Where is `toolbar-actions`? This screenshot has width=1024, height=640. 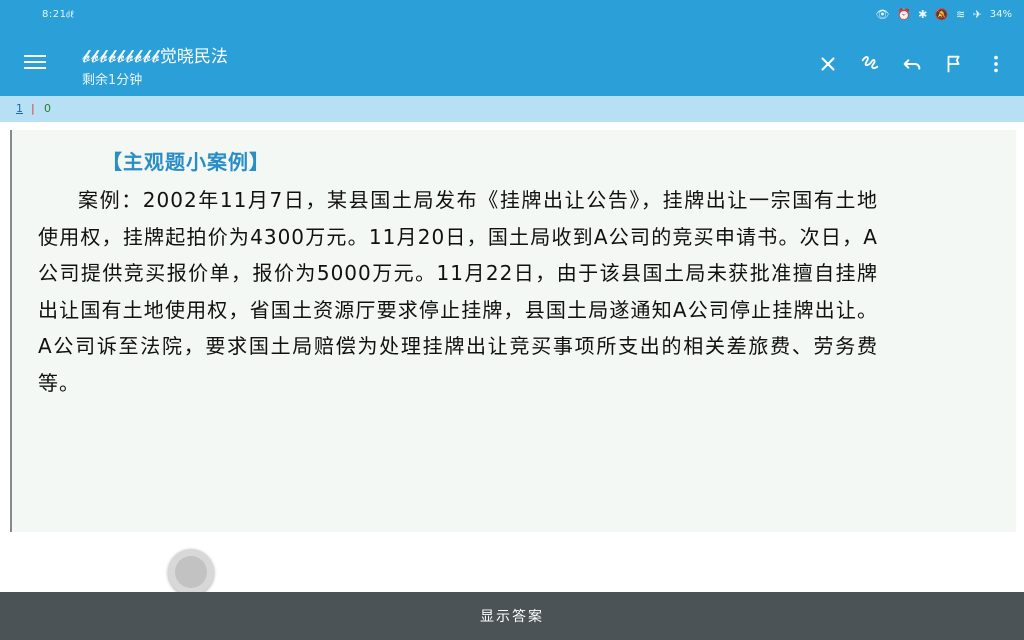
toolbar-actions is located at coordinates (905, 64).